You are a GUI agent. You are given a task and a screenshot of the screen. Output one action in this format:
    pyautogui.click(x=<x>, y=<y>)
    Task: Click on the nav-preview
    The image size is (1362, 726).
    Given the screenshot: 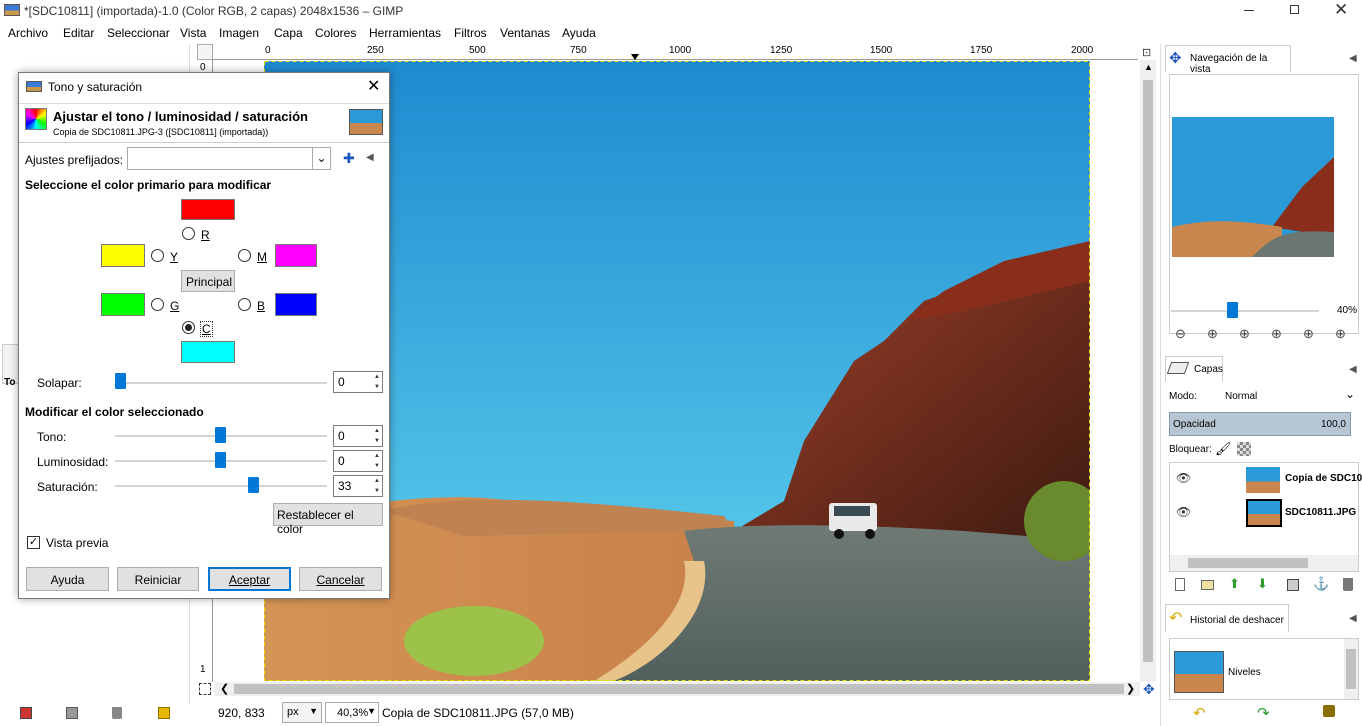 What is the action you would take?
    pyautogui.click(x=1264, y=204)
    